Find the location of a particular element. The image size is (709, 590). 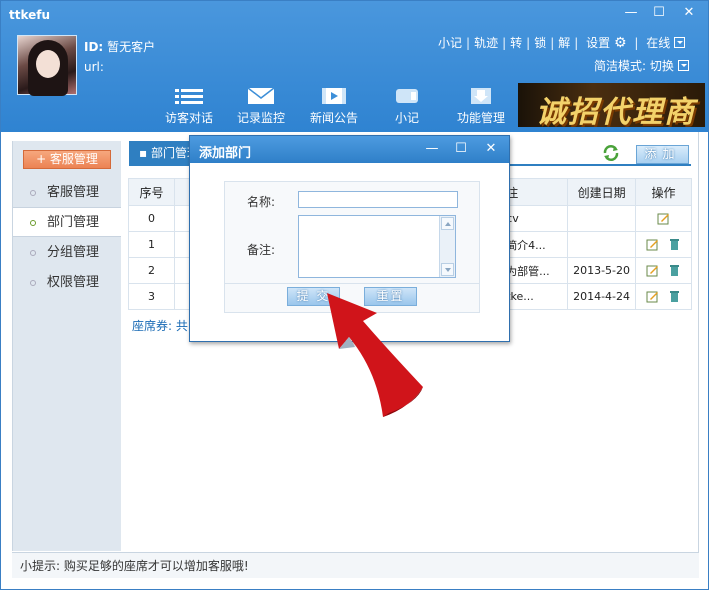

track-link: 轨迹 is located at coordinates (486, 43).